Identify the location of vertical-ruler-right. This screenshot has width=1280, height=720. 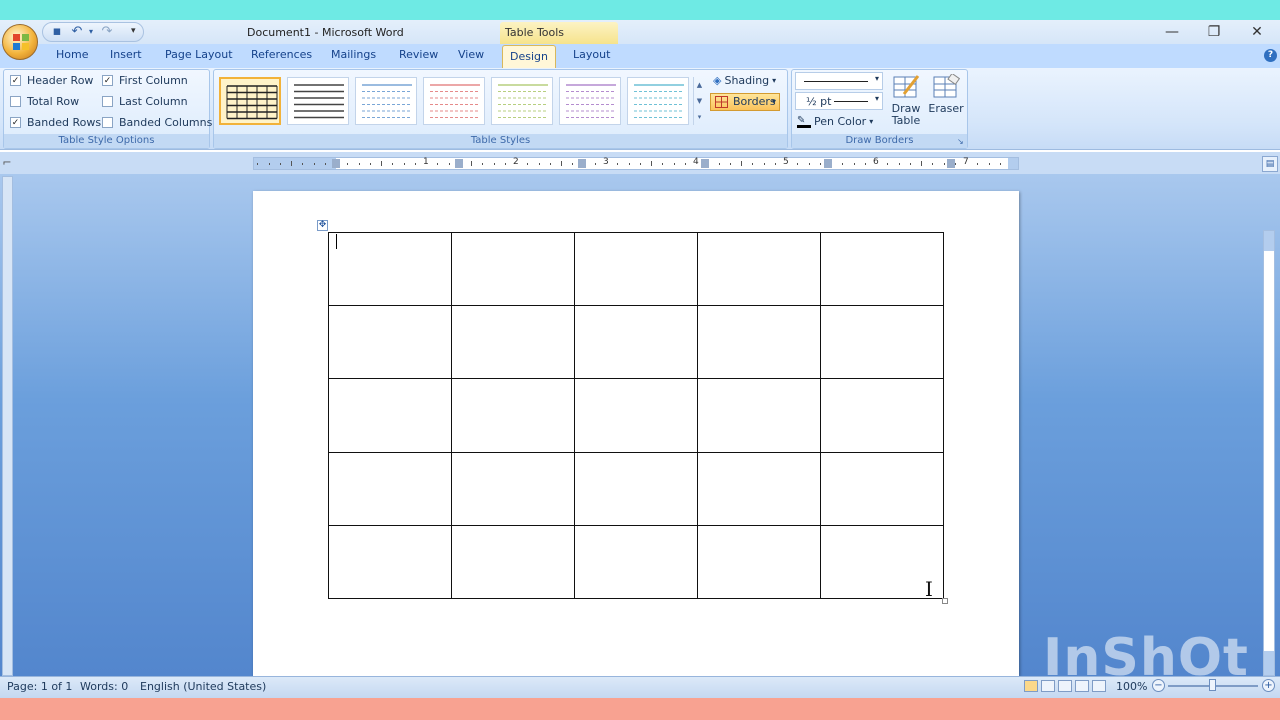
(1269, 453).